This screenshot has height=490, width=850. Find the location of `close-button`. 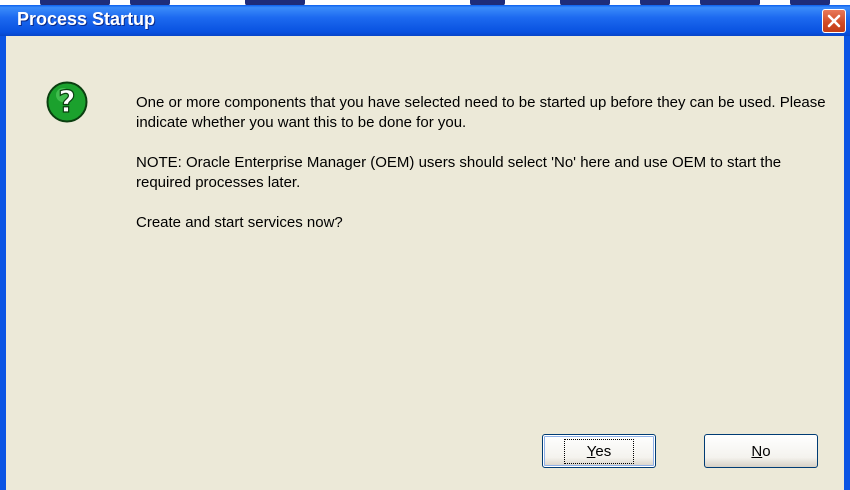

close-button is located at coordinates (834, 21).